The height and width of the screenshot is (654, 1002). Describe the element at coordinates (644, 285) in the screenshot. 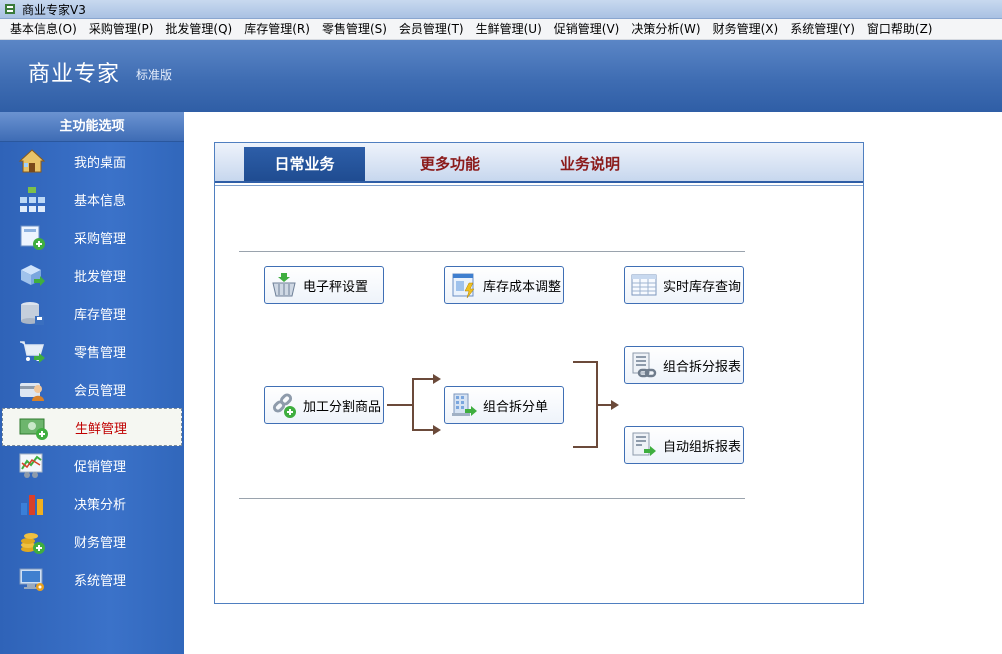

I see `table-grid-icon` at that location.